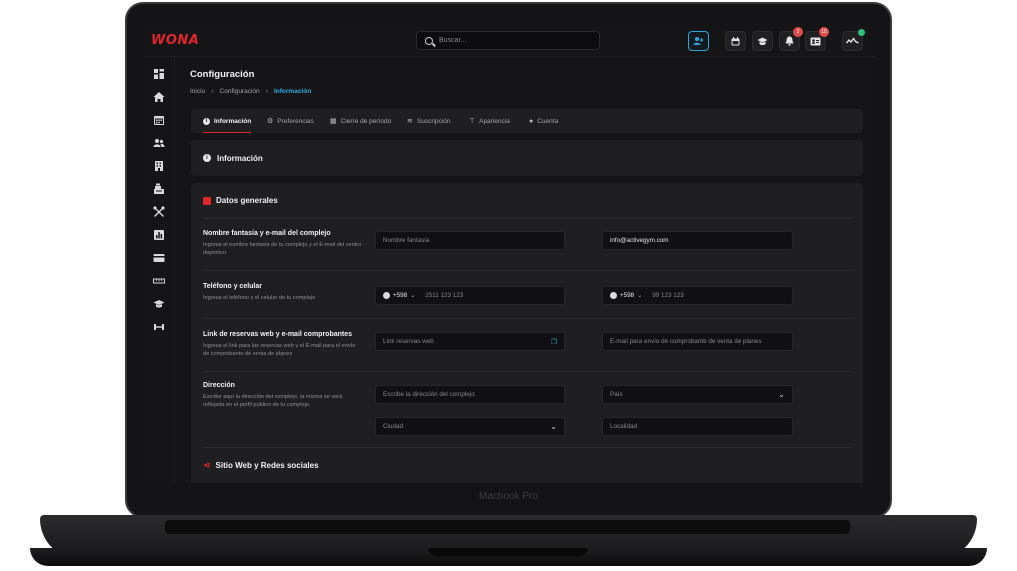  What do you see at coordinates (507, 527) in the screenshot?
I see `laptop-keyboard-edge` at bounding box center [507, 527].